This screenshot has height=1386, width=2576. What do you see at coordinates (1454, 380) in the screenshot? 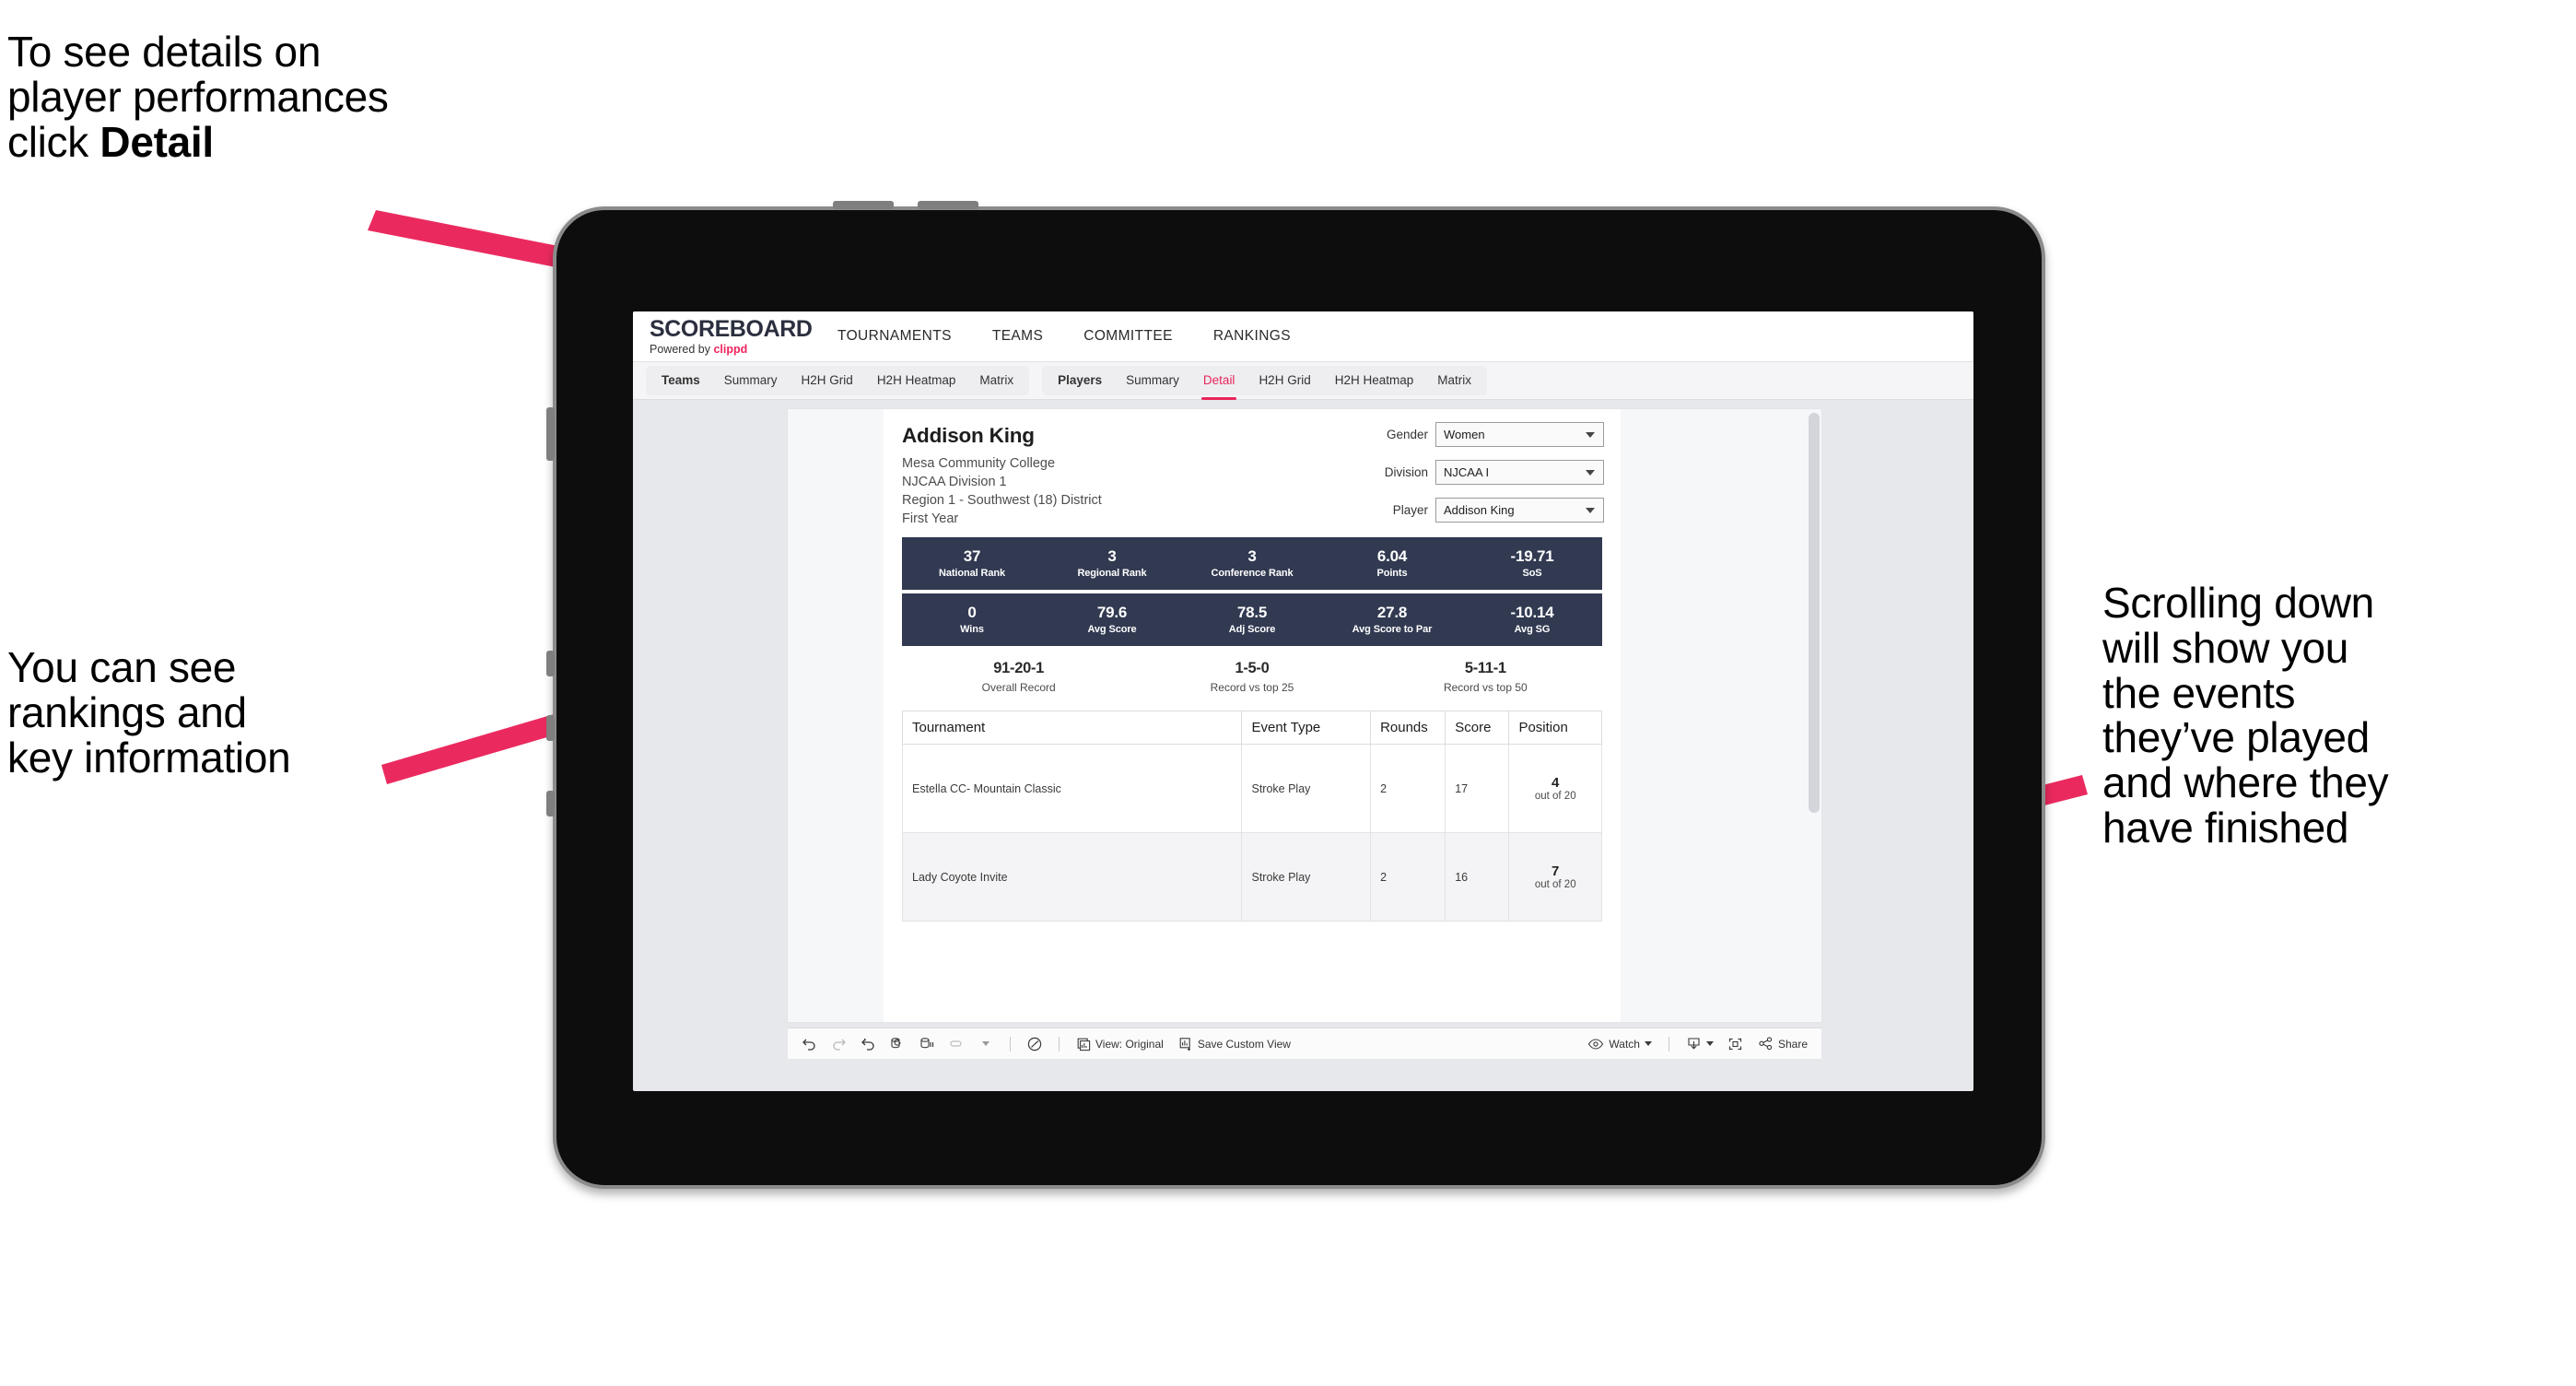
I see `tab-players-matrix: Matrix` at bounding box center [1454, 380].